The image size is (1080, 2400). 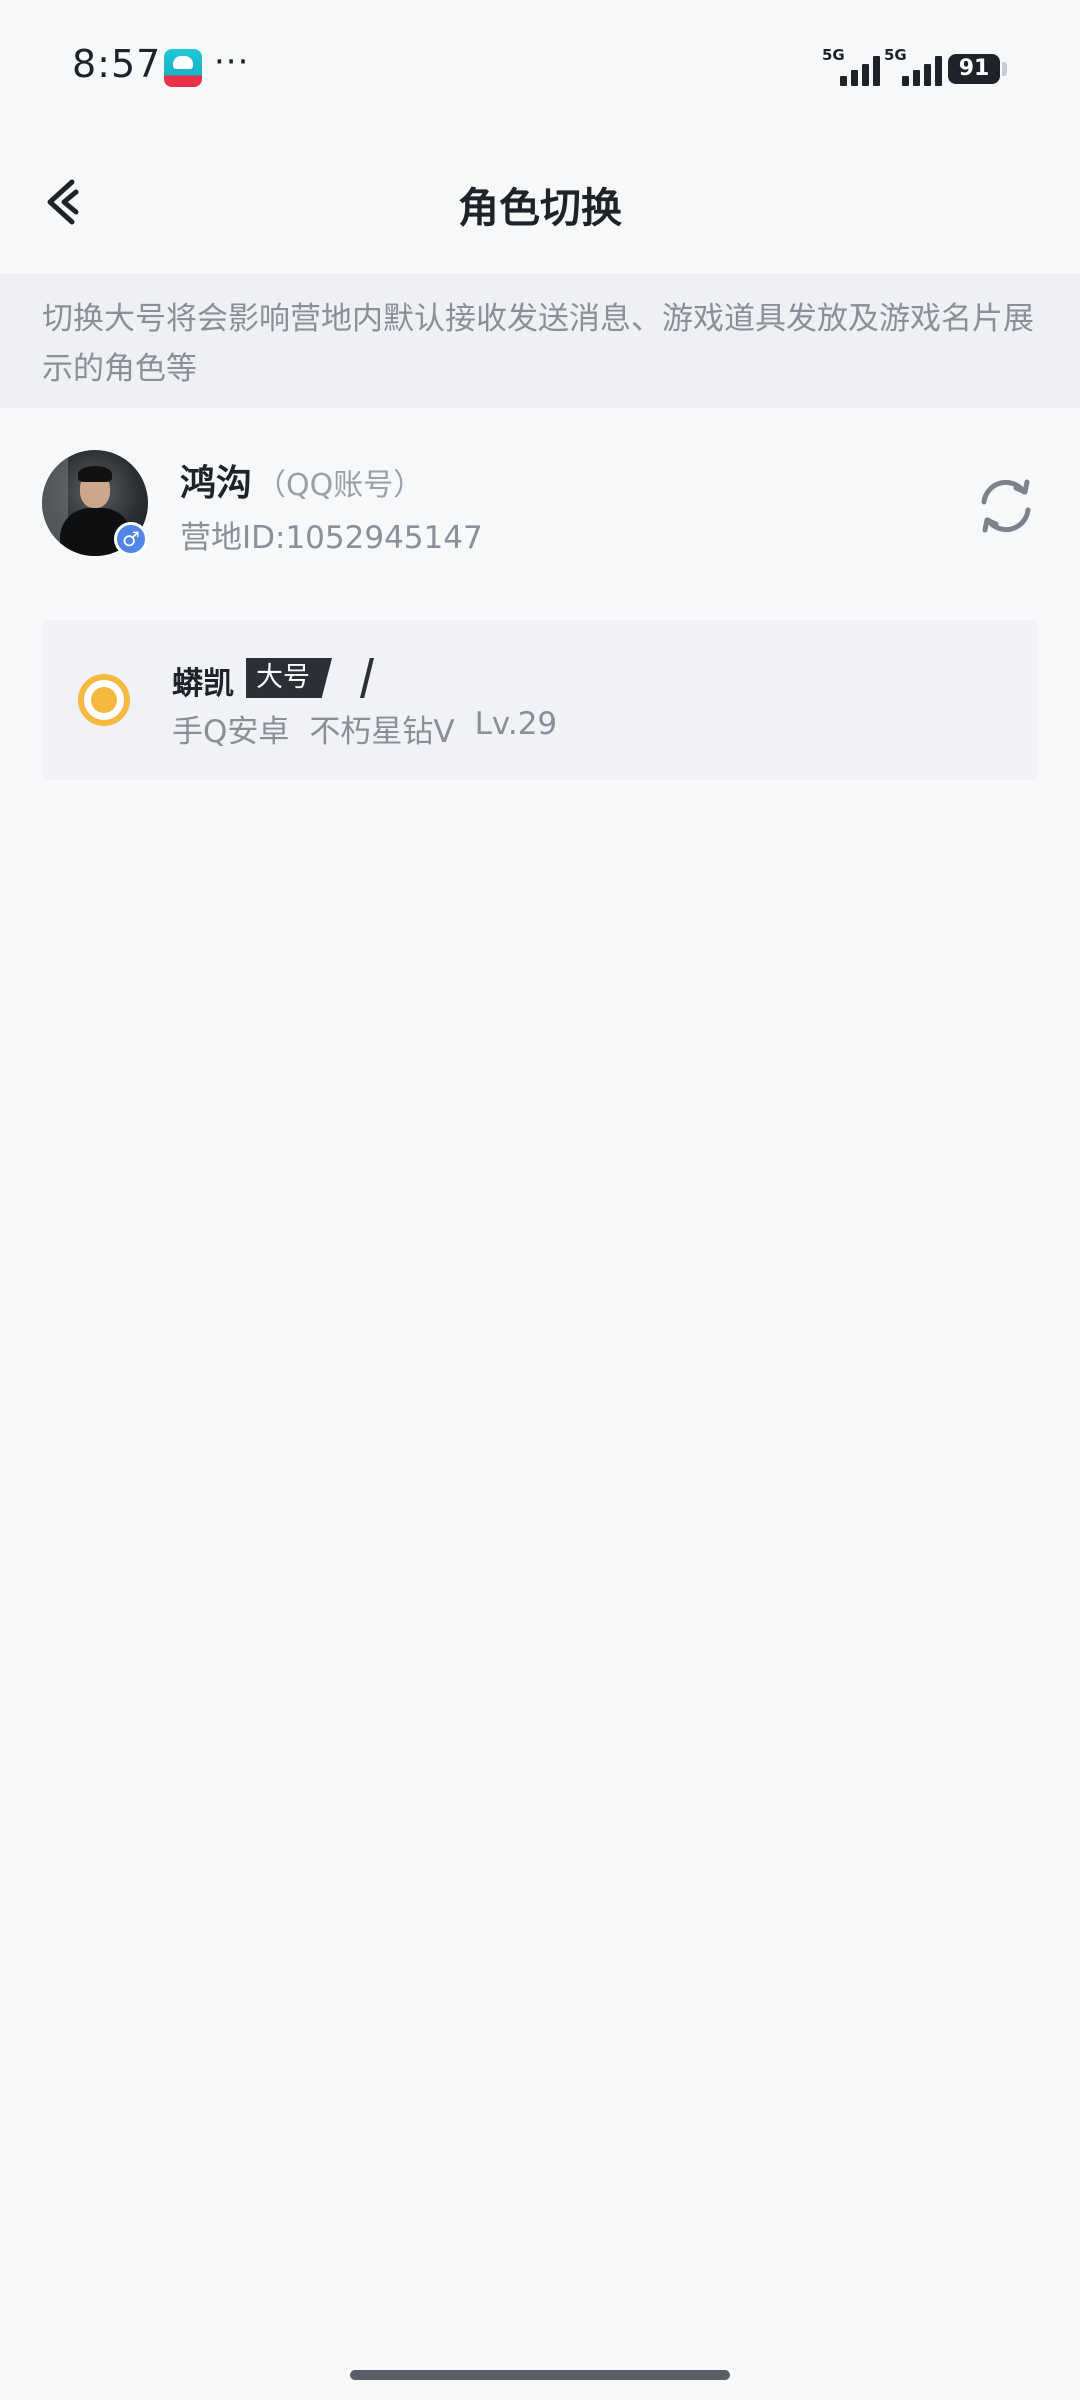 I want to click on role-platform: 手Q安卓, so click(x=231, y=732).